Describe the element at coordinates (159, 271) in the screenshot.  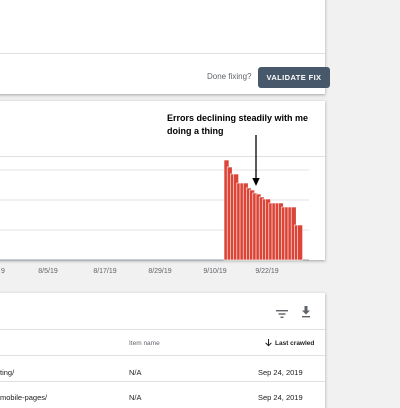
I see `x-tick-label: 8/29/19` at that location.